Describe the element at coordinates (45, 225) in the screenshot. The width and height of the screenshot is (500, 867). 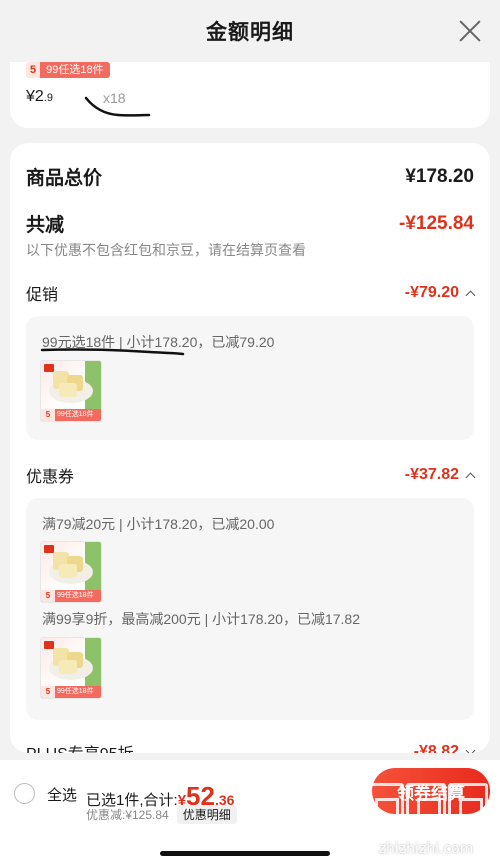
I see `reduce-label: 共减` at that location.